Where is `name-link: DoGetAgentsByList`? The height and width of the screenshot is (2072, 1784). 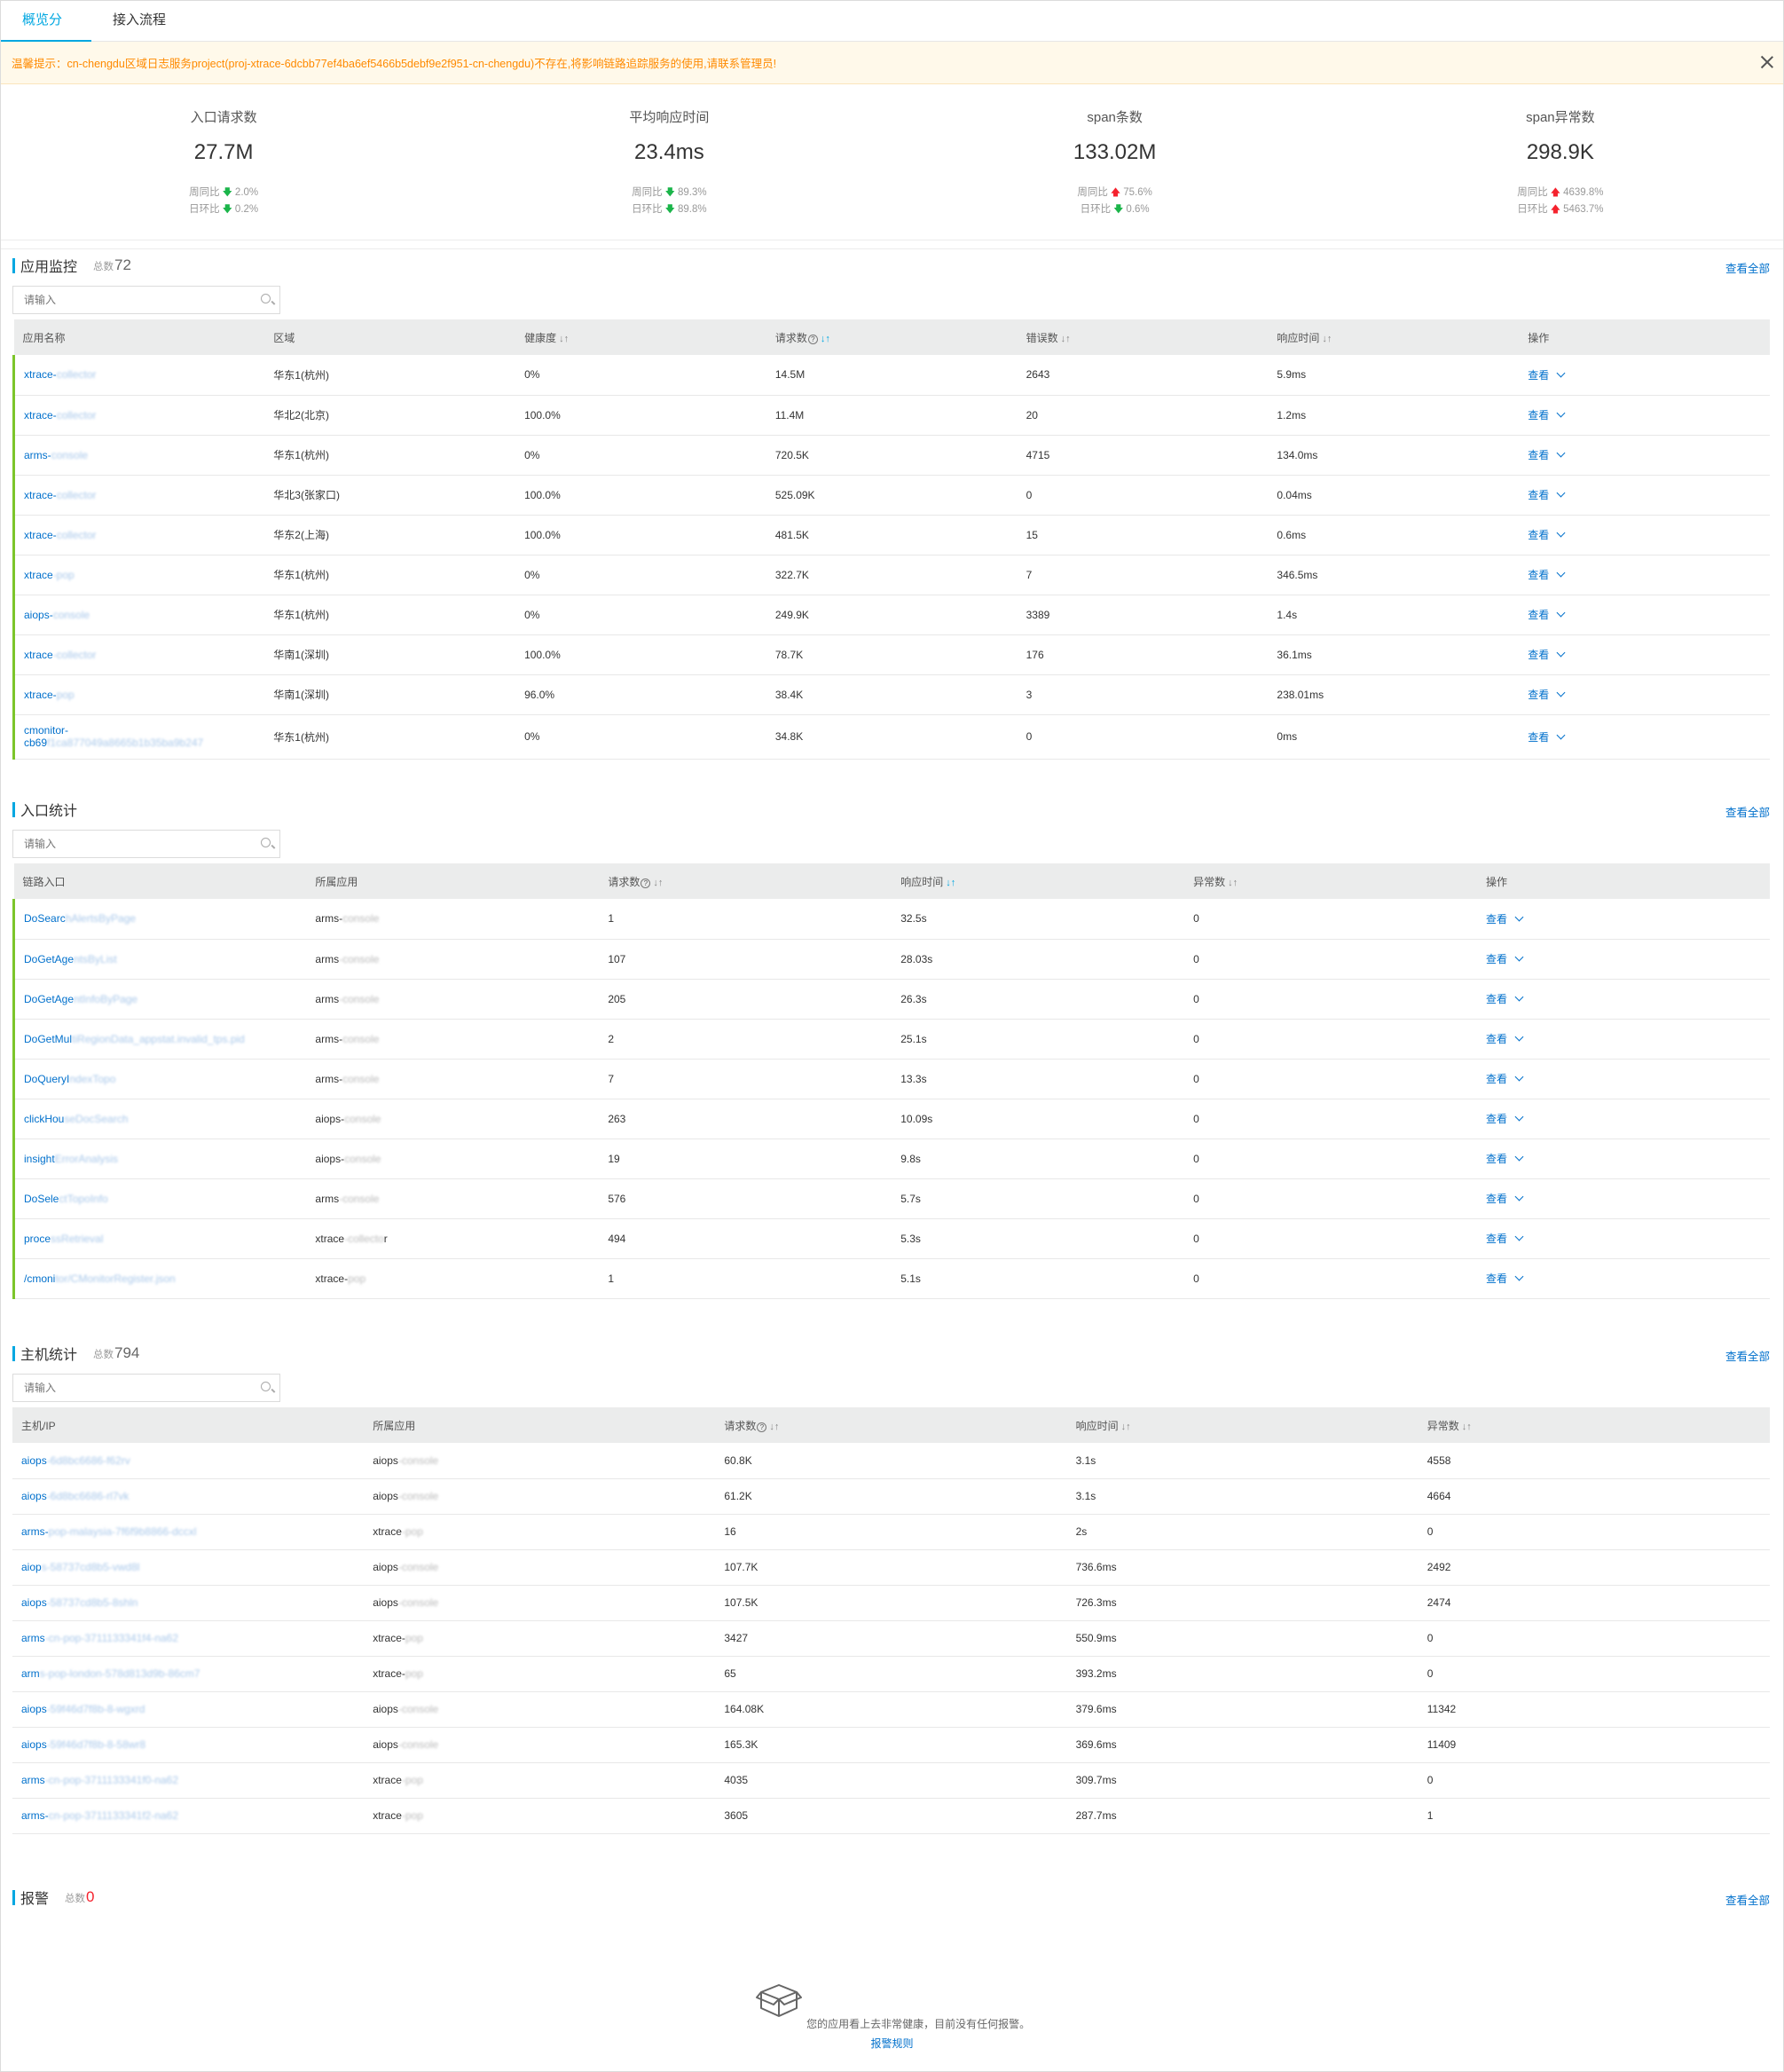 name-link: DoGetAgentsByList is located at coordinates (70, 959).